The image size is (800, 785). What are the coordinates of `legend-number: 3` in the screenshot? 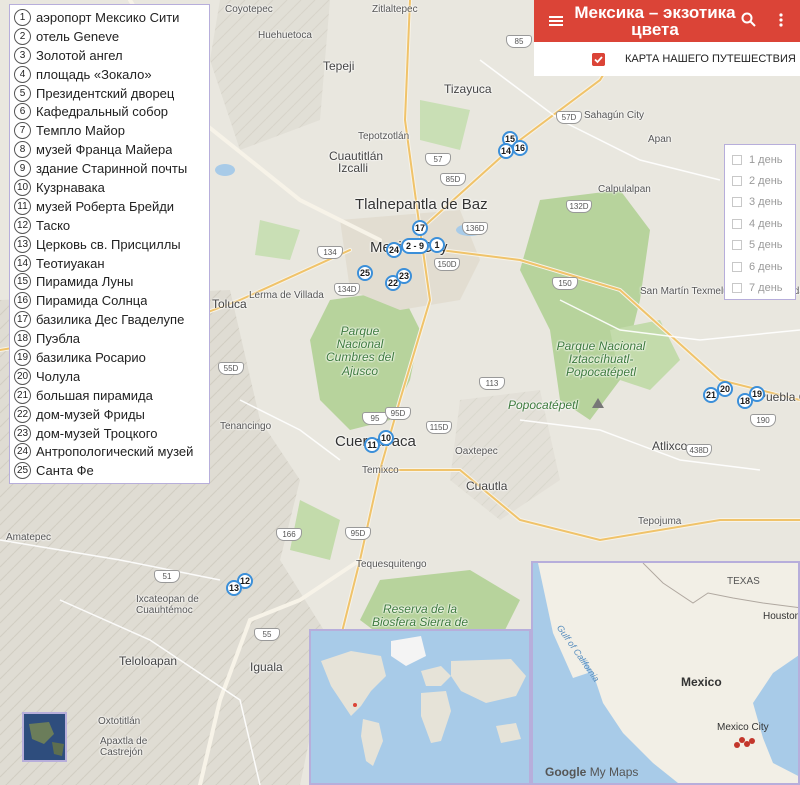 It's located at (22, 55).